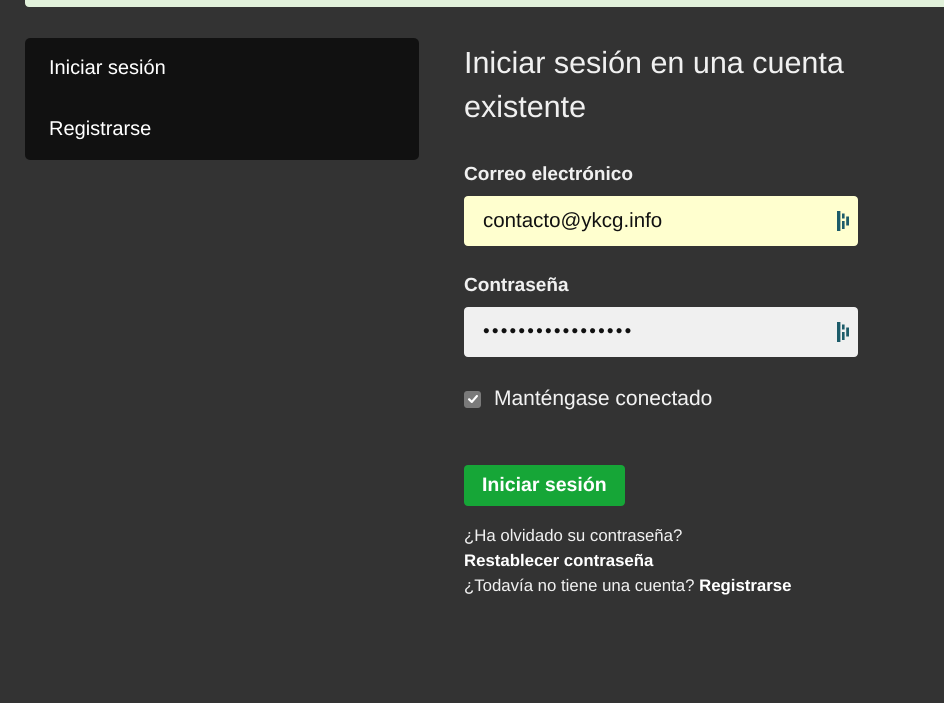 The width and height of the screenshot is (944, 703). What do you see at coordinates (628, 586) in the screenshot?
I see `help-text: ¿Todavía no tiene una cuenta? Registrarse` at bounding box center [628, 586].